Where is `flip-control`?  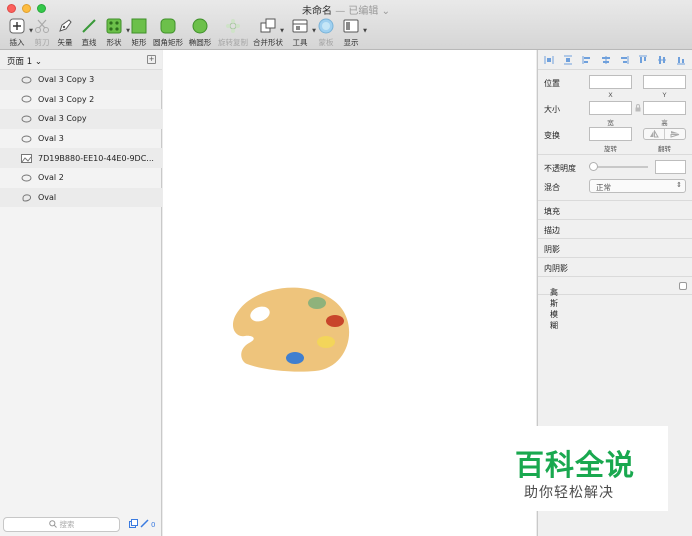
flip-control is located at coordinates (664, 134).